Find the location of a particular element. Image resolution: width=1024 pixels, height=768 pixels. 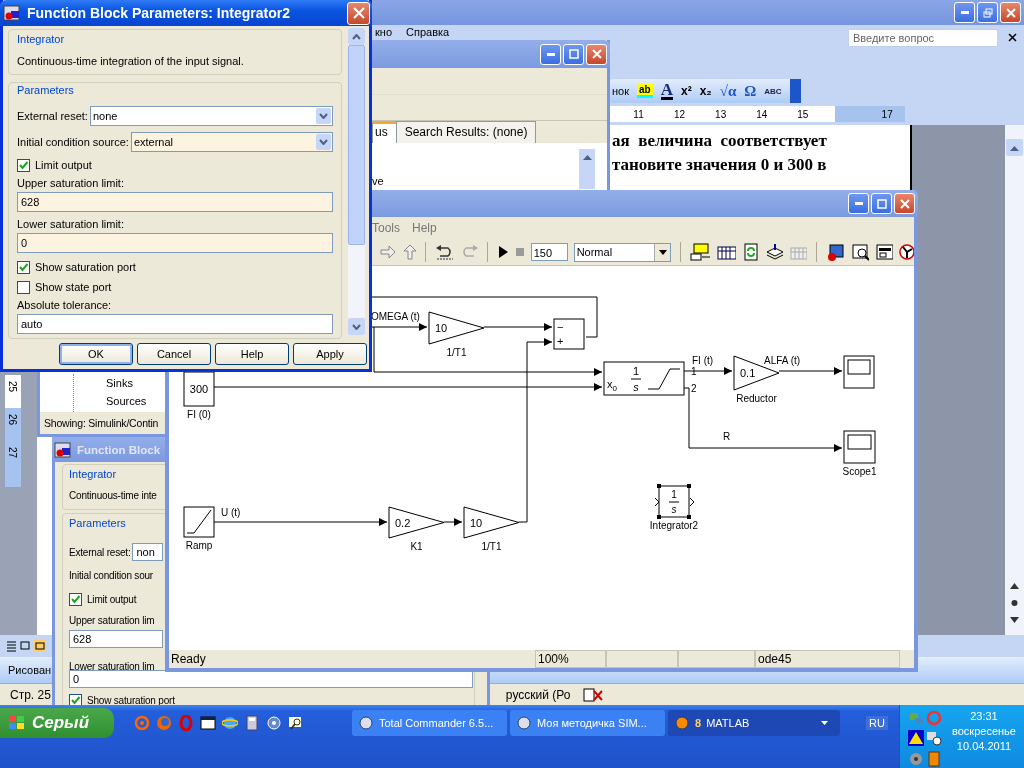

gain-block: 0.2 is located at coordinates (416, 522).